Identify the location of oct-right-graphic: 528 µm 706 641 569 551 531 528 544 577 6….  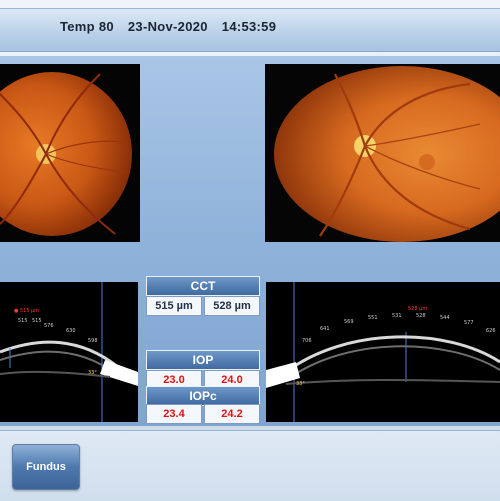
(383, 352).